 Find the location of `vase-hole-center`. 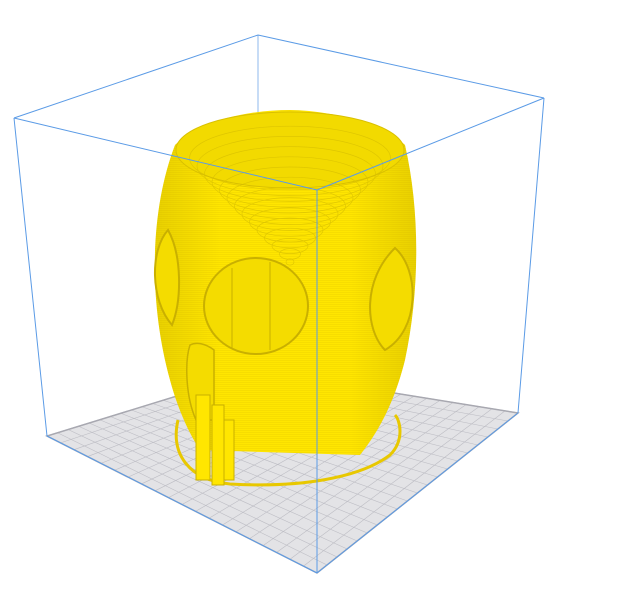

vase-hole-center is located at coordinates (256, 306).